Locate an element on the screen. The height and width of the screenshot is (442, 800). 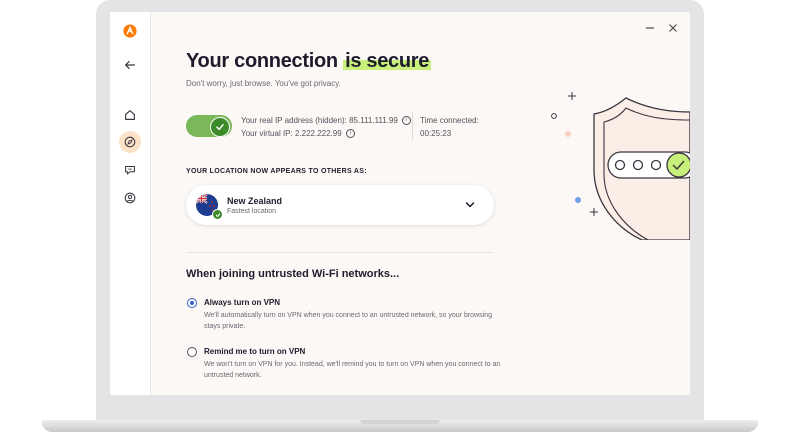
chat-icon is located at coordinates (130, 170).